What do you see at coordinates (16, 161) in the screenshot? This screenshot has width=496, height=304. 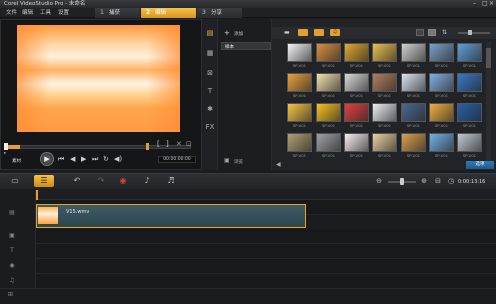 I see `clip-mode-label: 素材` at bounding box center [16, 161].